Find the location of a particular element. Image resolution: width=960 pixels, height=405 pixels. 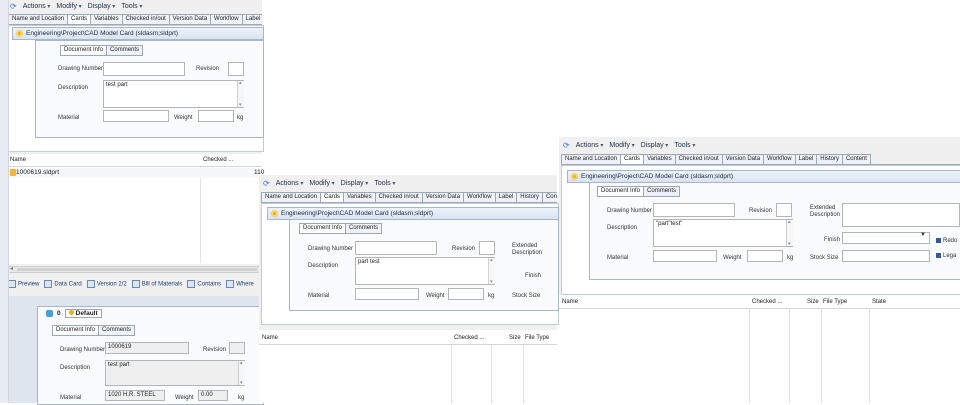

scroll-left-icon: ◂ is located at coordinates (11, 268).